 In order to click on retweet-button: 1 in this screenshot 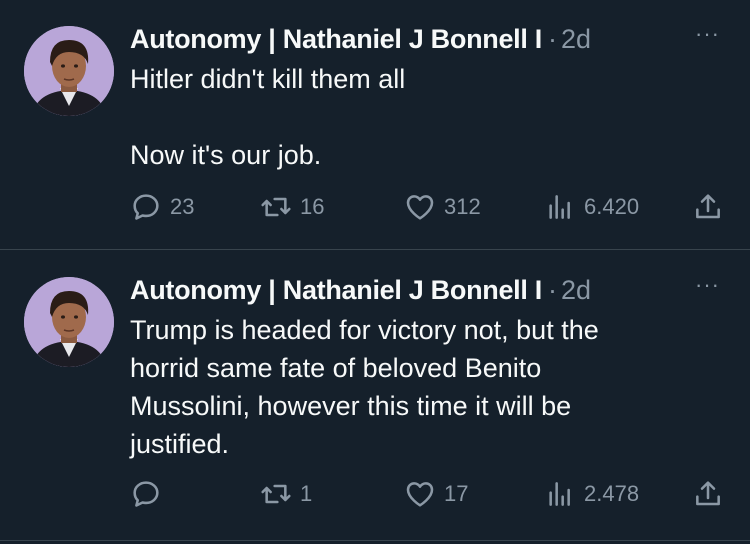, I will do `click(286, 494)`.